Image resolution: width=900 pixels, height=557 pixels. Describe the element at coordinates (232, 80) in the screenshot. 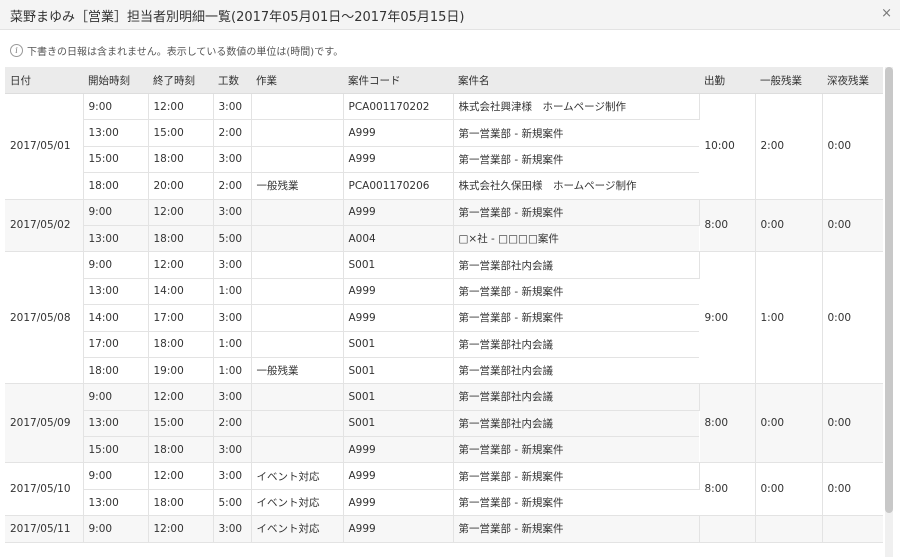

I see `column-header-kosu: 工数` at that location.